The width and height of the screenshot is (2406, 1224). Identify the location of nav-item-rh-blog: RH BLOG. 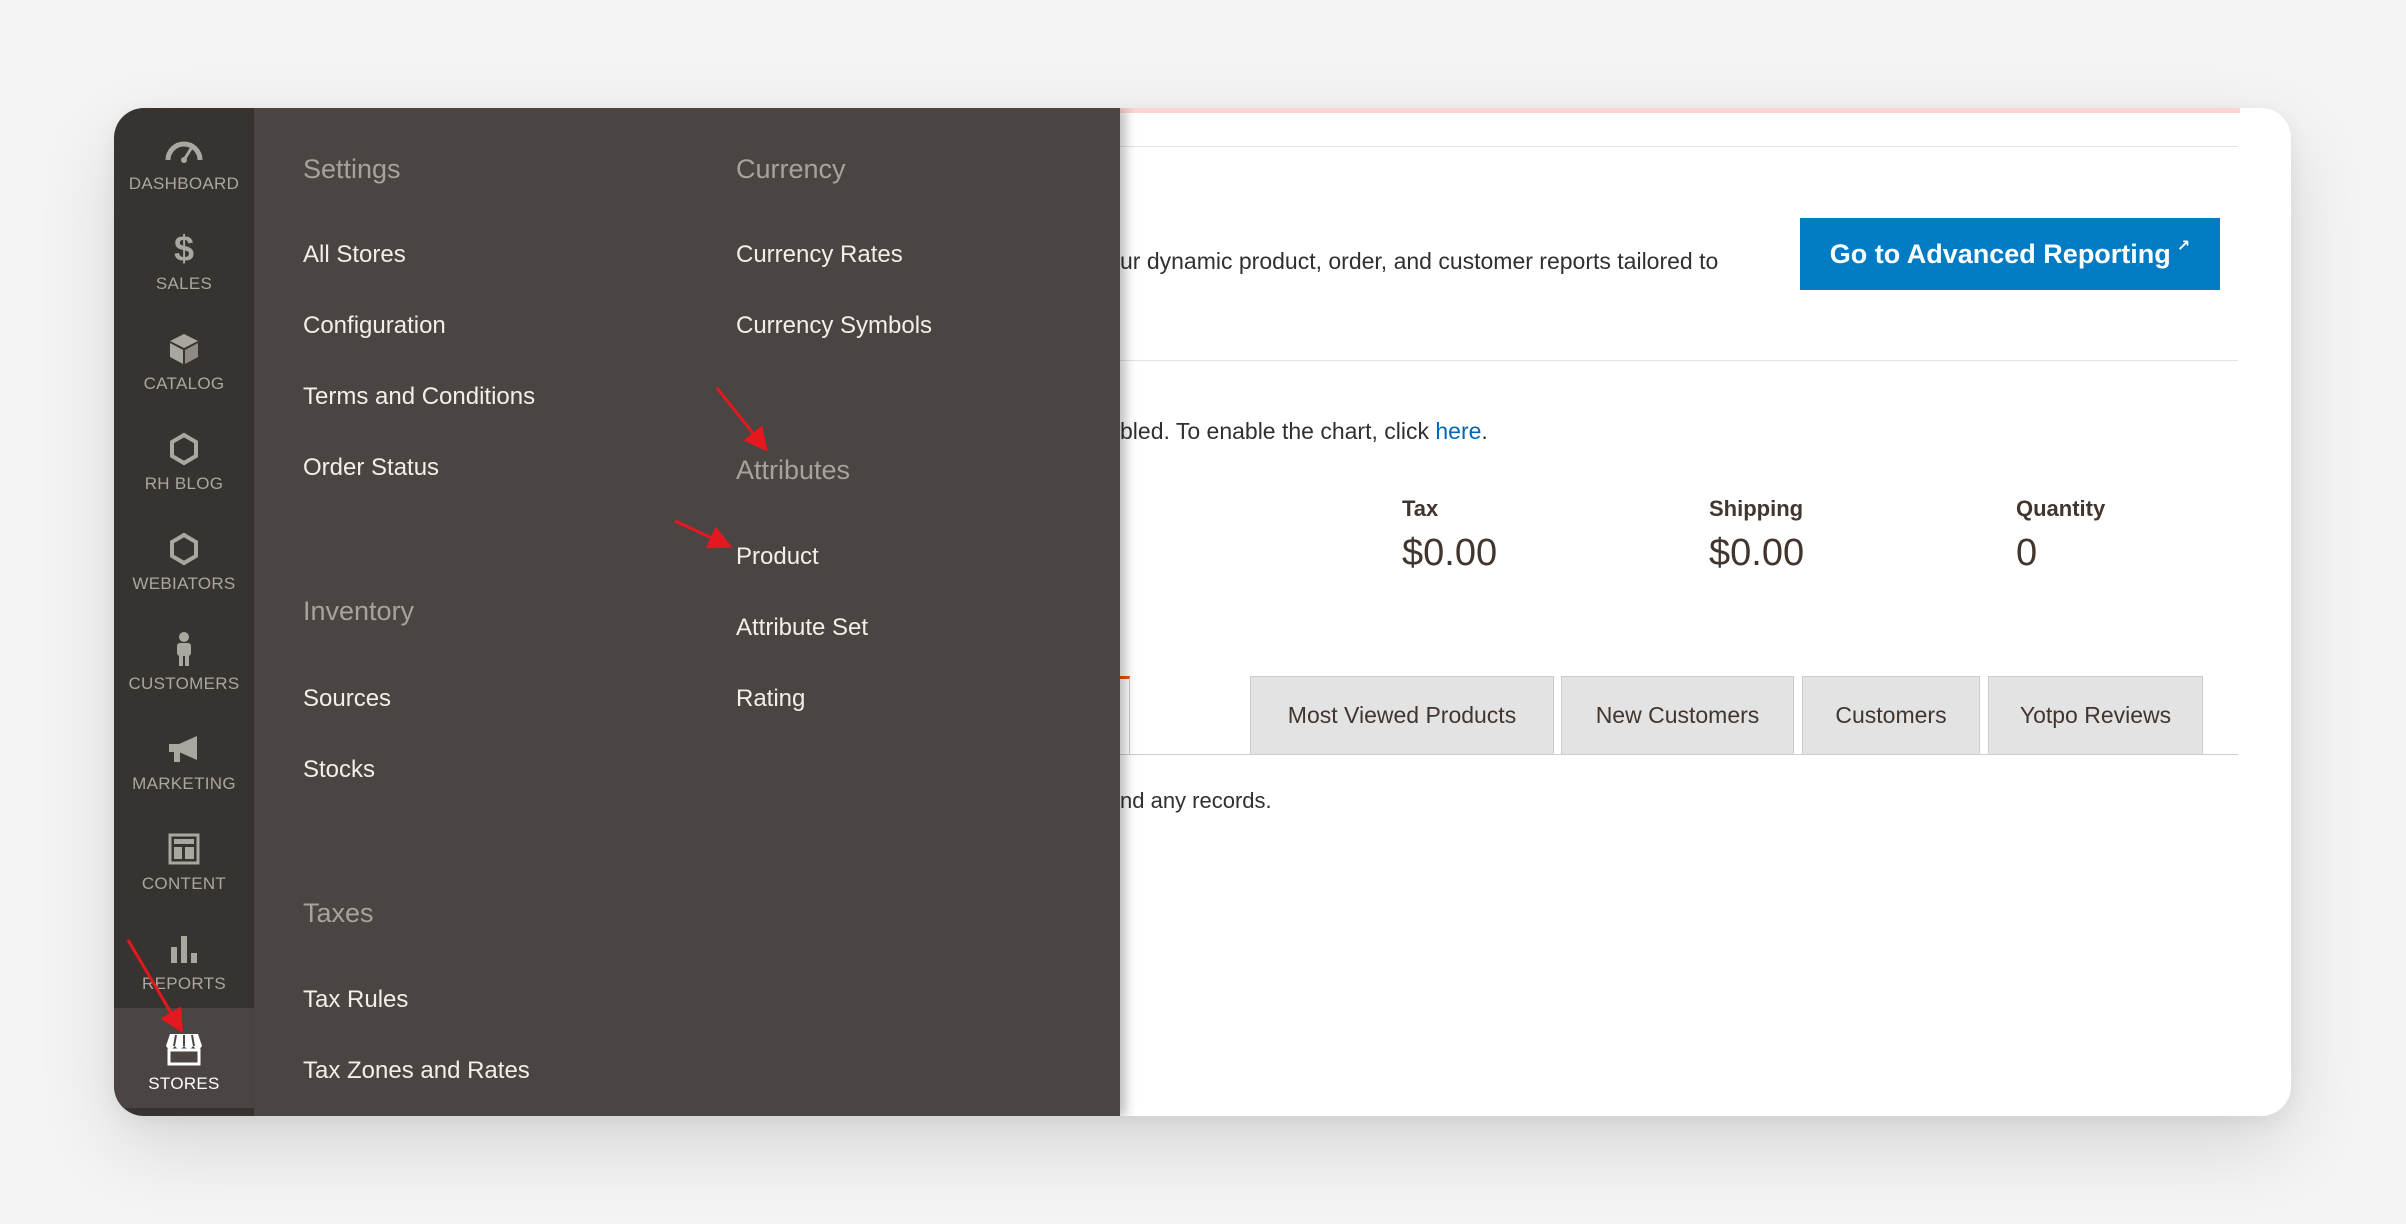
(184, 458).